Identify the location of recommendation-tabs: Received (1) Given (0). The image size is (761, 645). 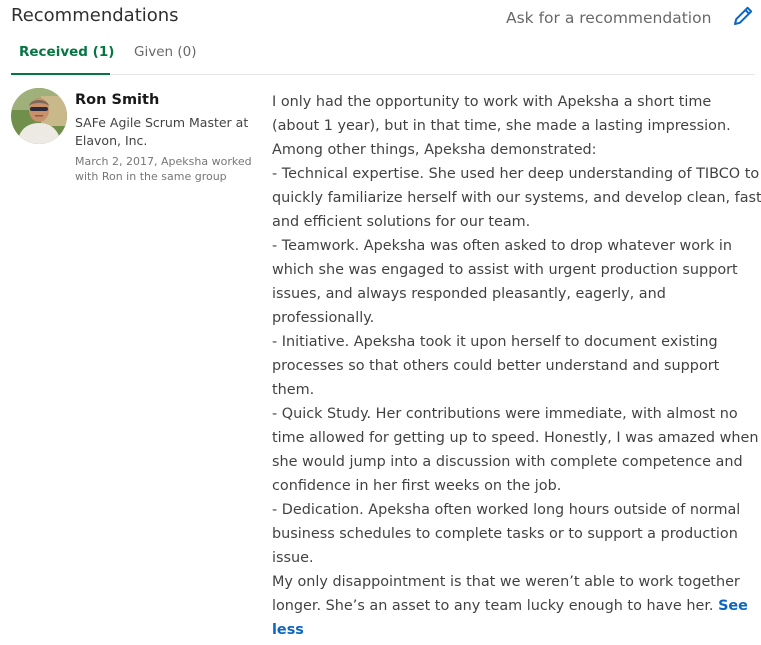
(383, 55).